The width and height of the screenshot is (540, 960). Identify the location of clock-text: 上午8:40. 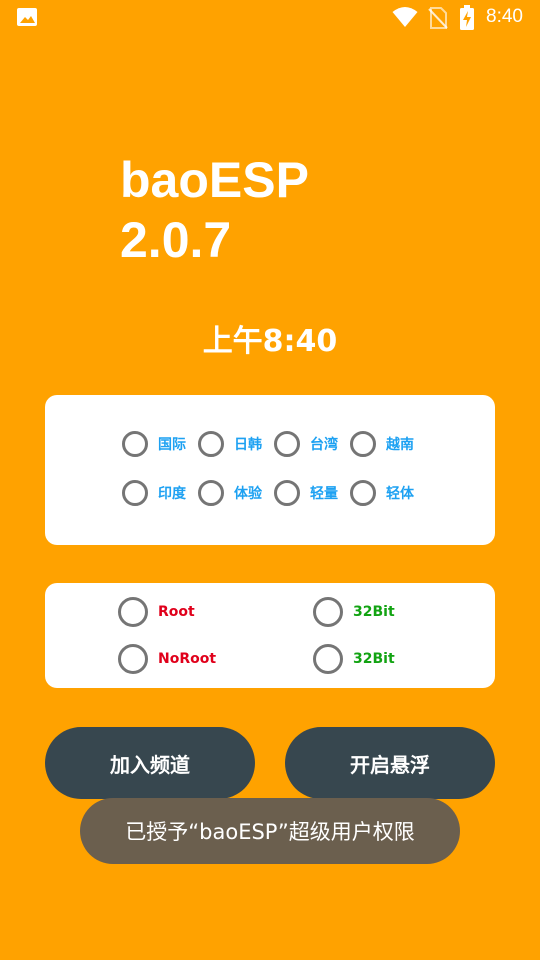
(270, 341).